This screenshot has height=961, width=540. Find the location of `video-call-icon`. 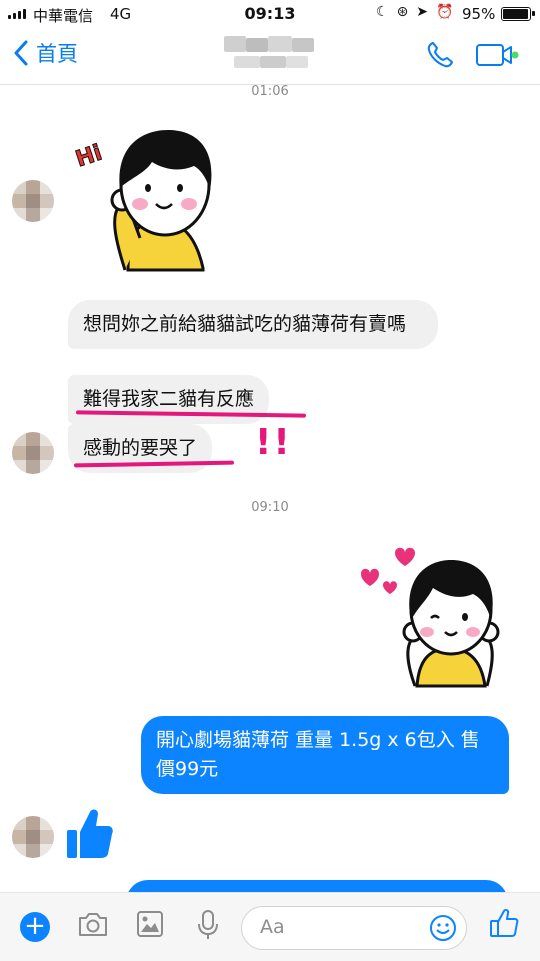

video-call-icon is located at coordinates (497, 55).